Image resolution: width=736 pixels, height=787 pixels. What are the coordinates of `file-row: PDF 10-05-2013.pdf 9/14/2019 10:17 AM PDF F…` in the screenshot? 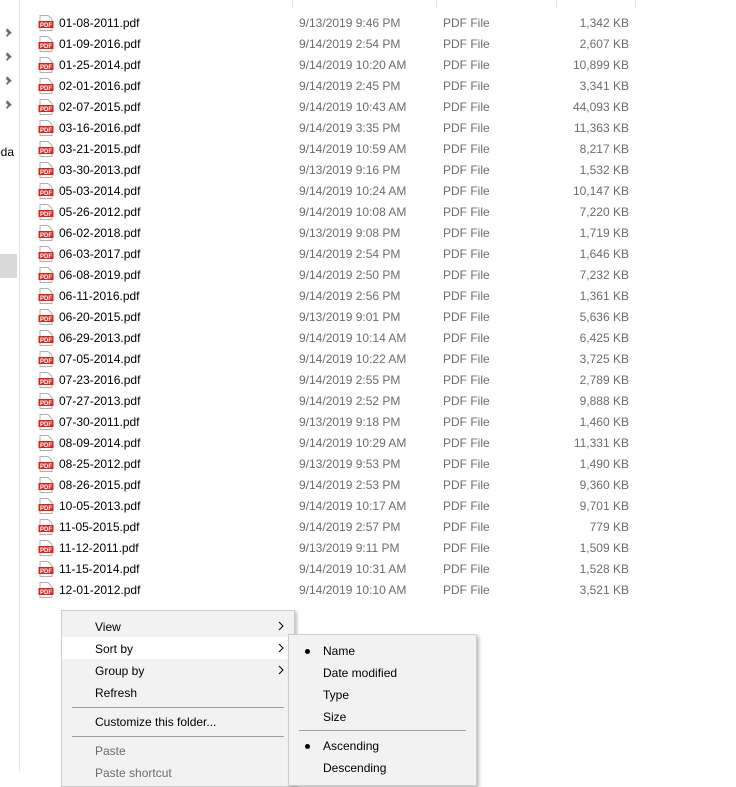 It's located at (348, 505).